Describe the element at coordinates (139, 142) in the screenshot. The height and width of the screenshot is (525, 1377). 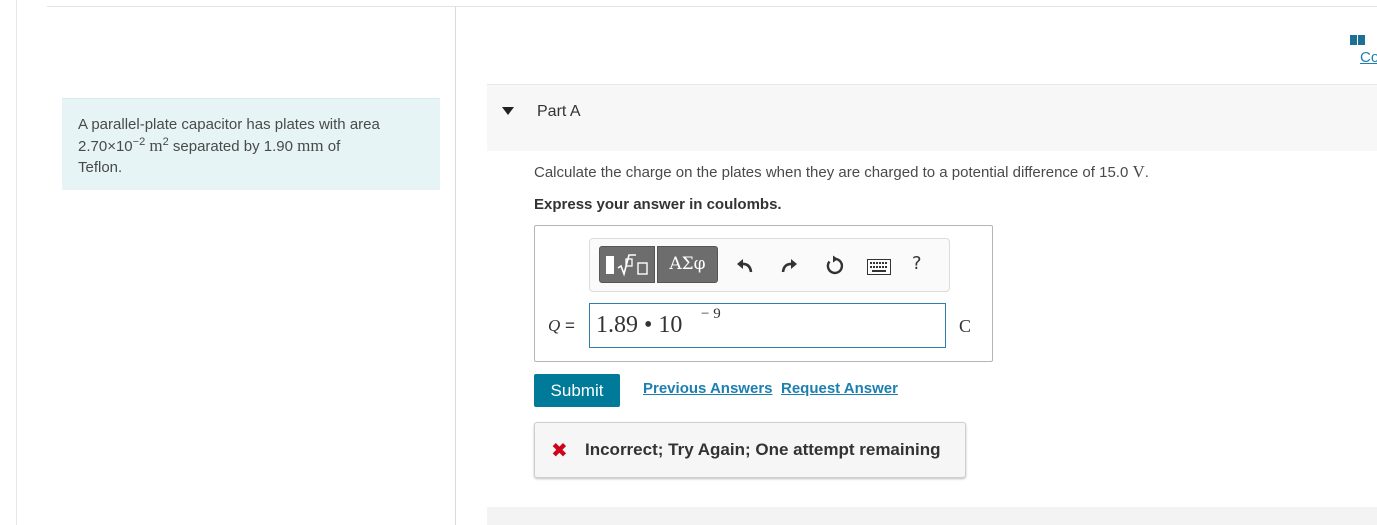
I see `area-exponent: −2` at that location.